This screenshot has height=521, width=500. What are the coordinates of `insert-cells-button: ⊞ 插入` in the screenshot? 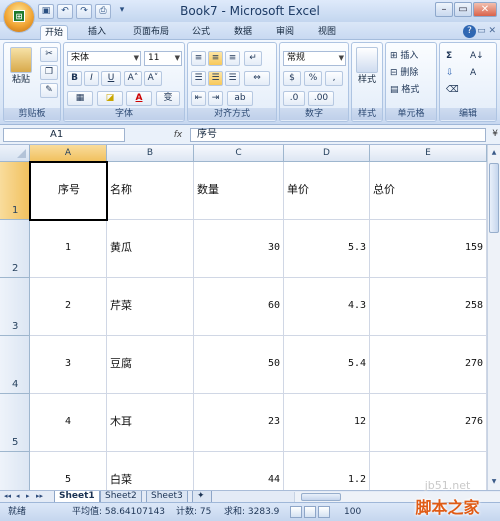 It's located at (404, 56).